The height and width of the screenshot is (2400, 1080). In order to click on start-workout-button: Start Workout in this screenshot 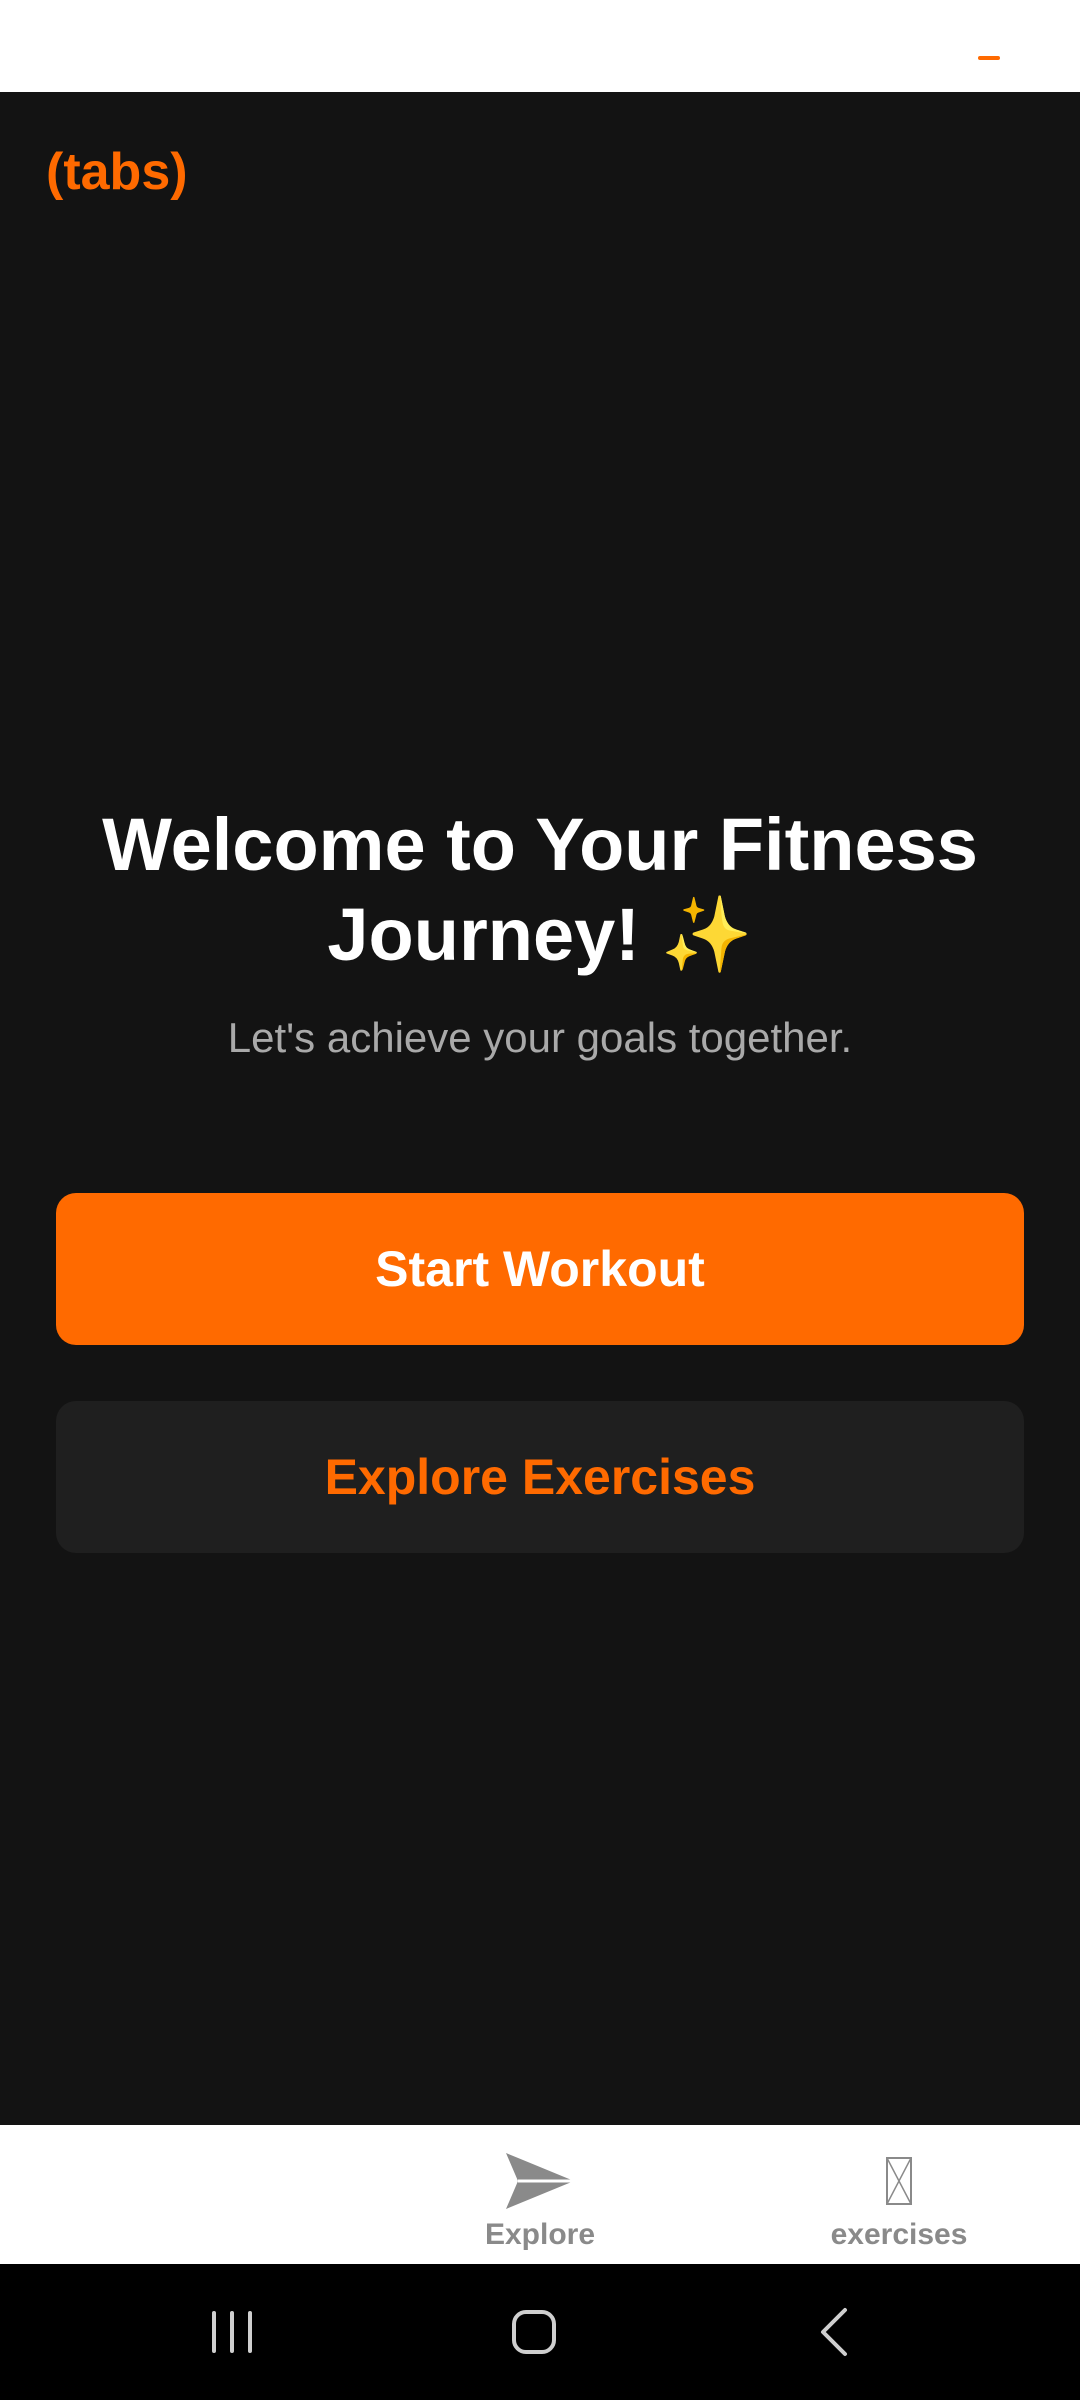, I will do `click(540, 1269)`.